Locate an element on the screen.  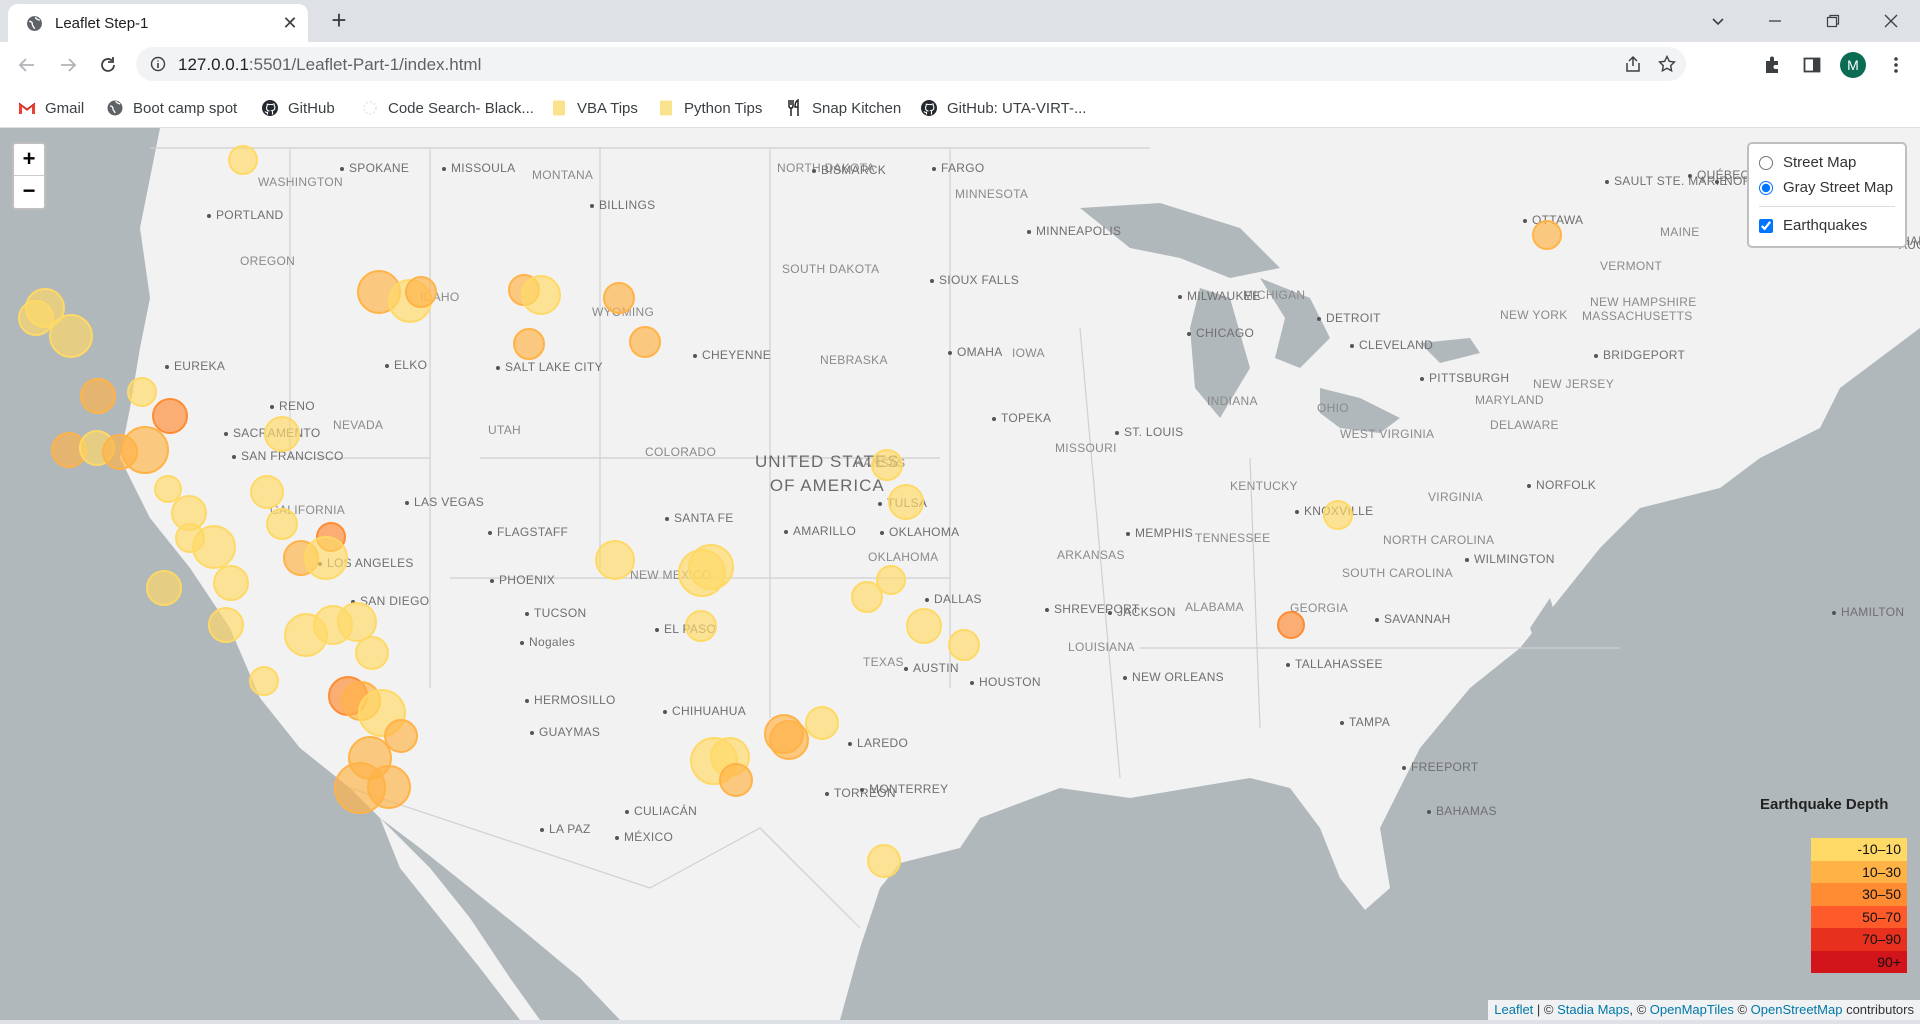
state-label-alabama: ALABAMA is located at coordinates (1214, 607).